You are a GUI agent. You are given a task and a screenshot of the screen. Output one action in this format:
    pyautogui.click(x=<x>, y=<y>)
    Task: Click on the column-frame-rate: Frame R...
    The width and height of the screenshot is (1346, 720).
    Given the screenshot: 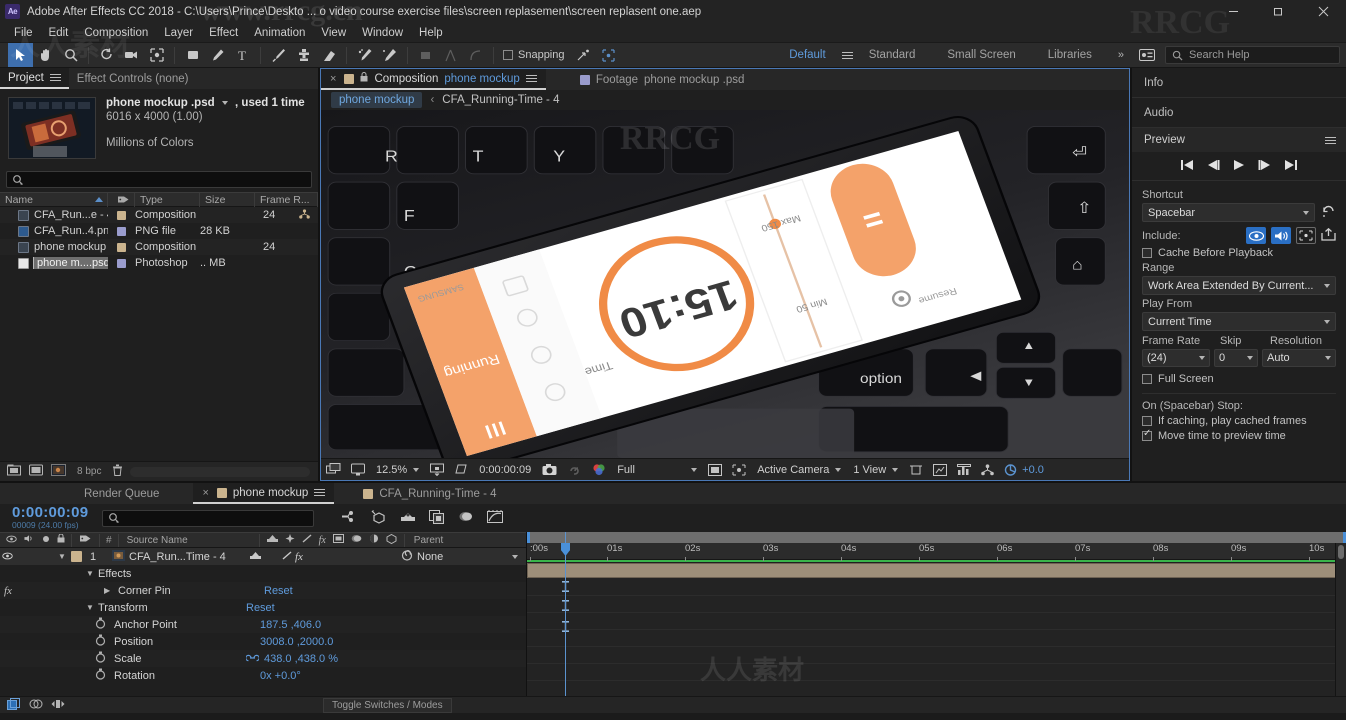 What is the action you would take?
    pyautogui.click(x=286, y=199)
    